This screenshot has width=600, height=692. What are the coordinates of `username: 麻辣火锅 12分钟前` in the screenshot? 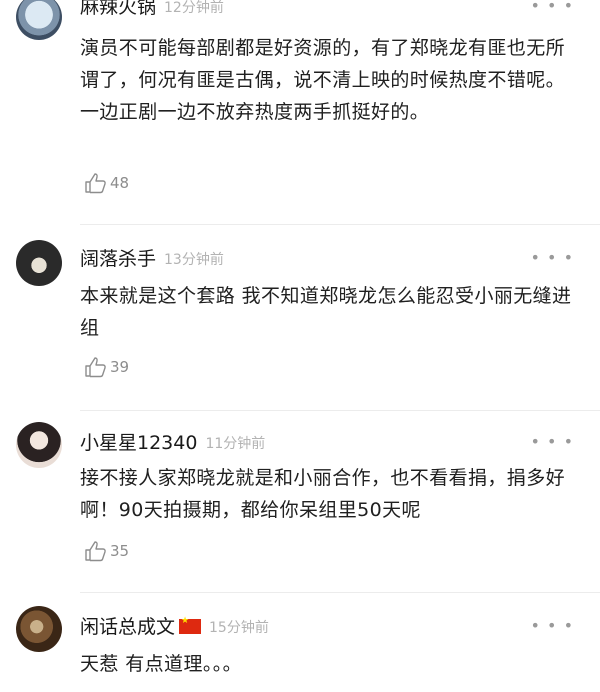 It's located at (152, 9).